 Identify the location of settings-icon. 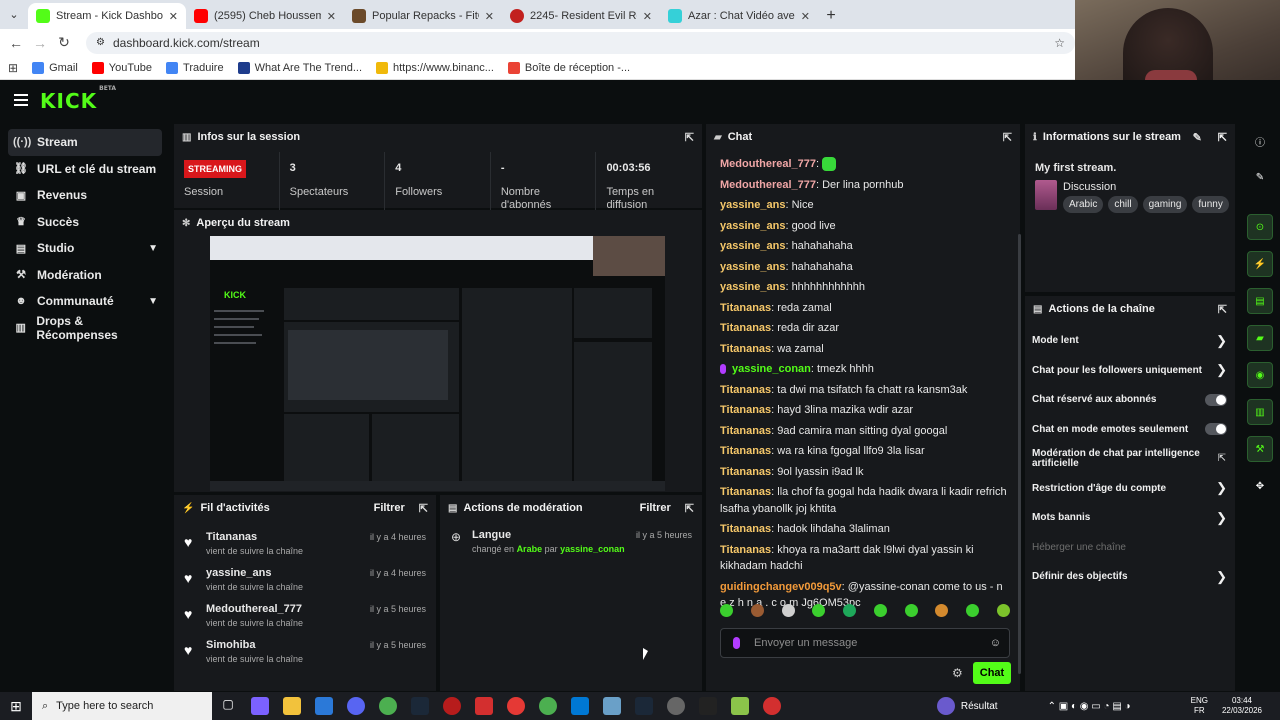
(676, 706).